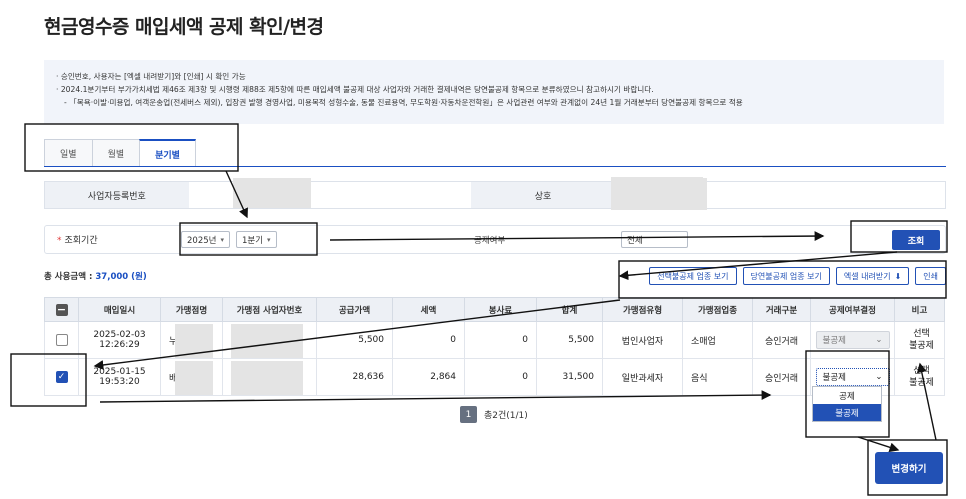  I want to click on print-button: 인쇄, so click(930, 276).